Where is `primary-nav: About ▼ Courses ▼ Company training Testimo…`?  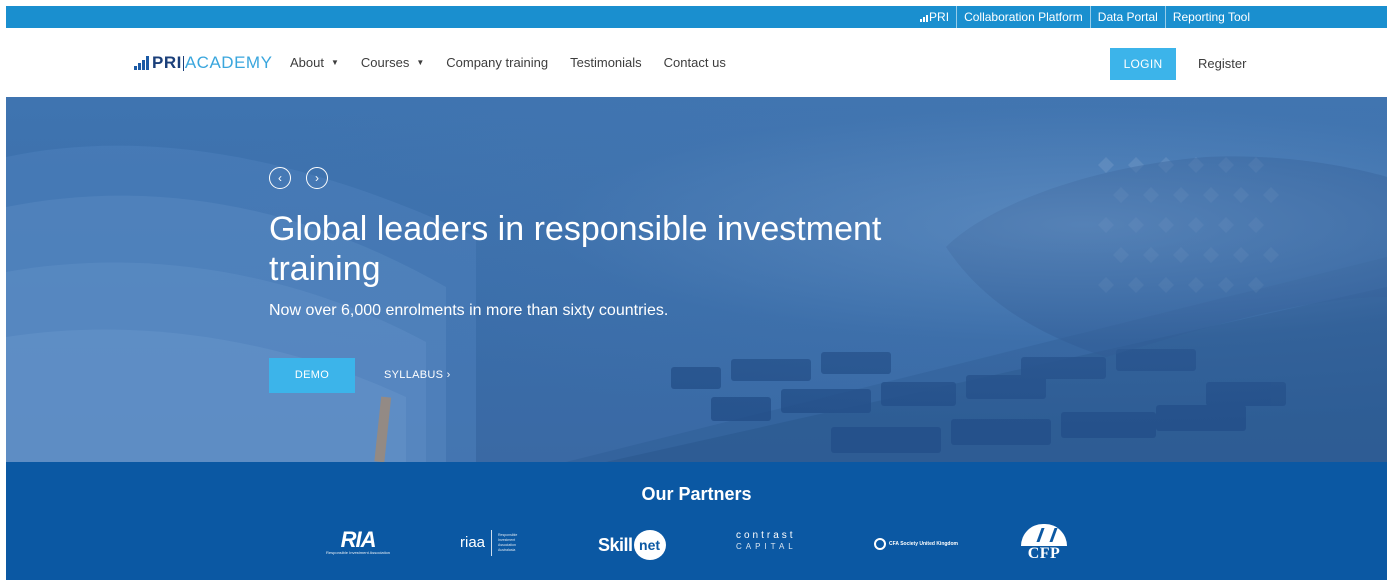
primary-nav: About ▼ Courses ▼ Company training Testimo… is located at coordinates (519, 62).